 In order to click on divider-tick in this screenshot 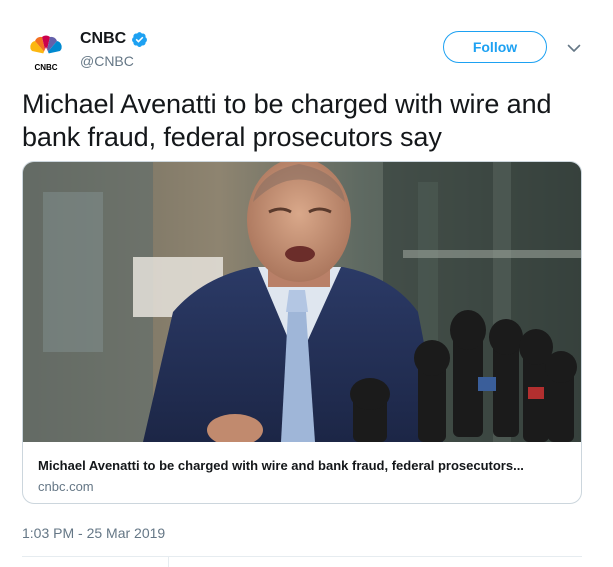, I will do `click(168, 561)`.